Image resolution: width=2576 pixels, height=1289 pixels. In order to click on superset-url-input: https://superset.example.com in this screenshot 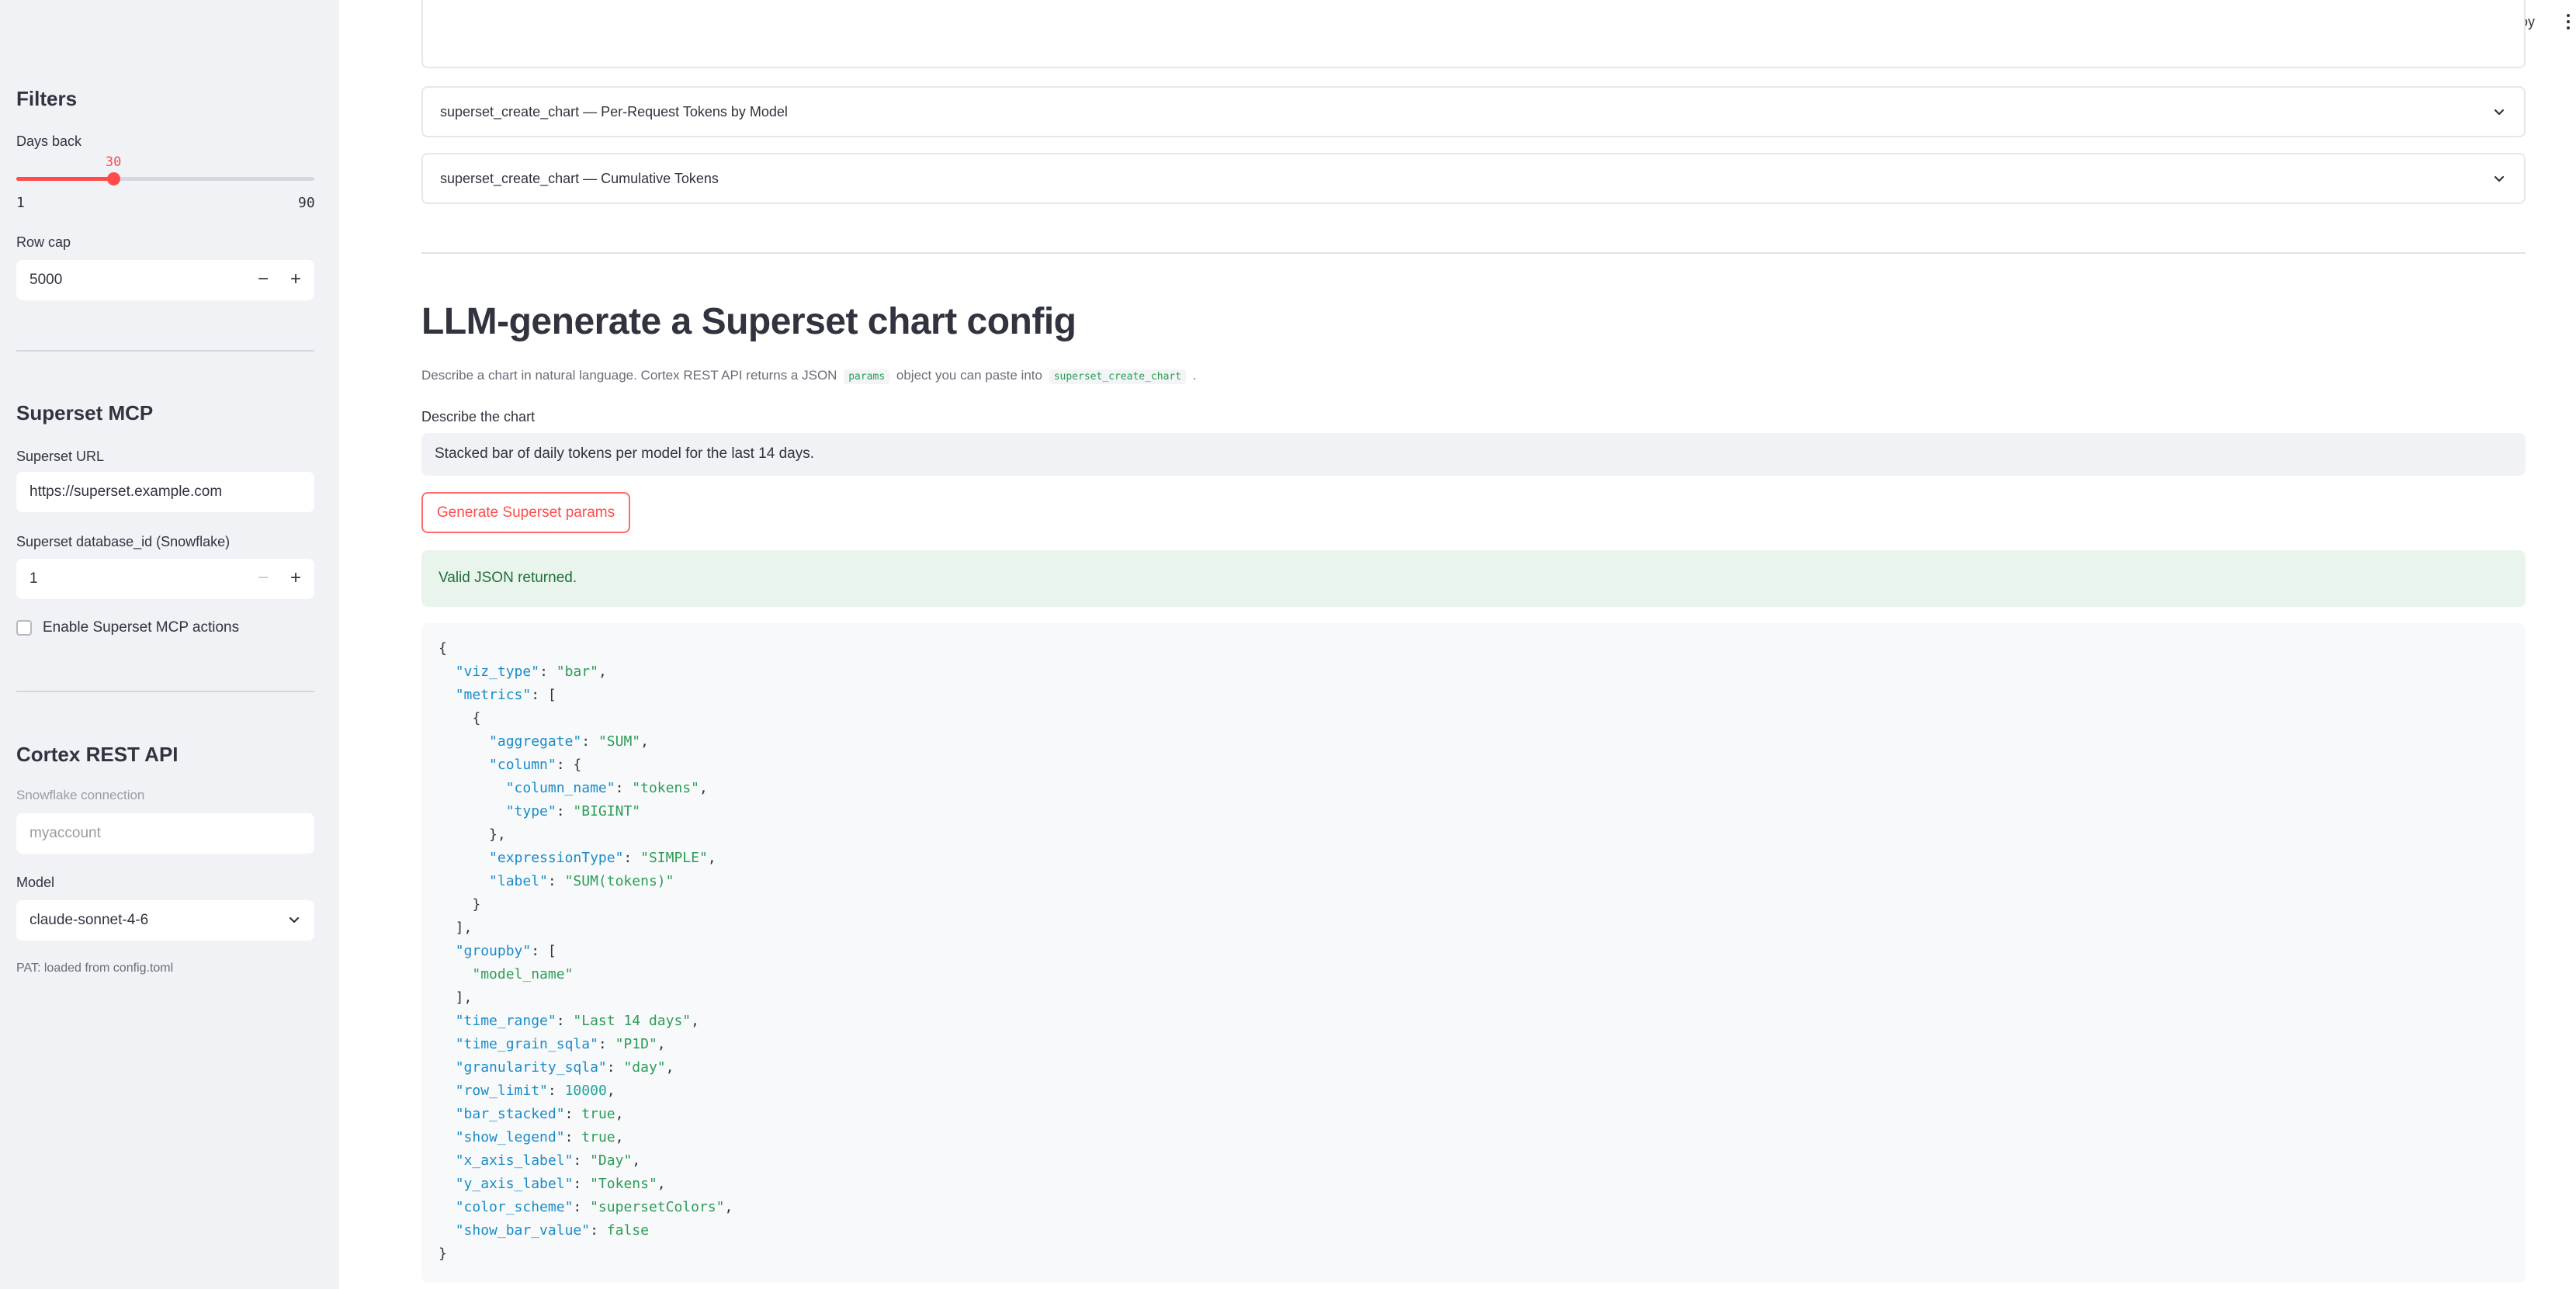, I will do `click(165, 492)`.